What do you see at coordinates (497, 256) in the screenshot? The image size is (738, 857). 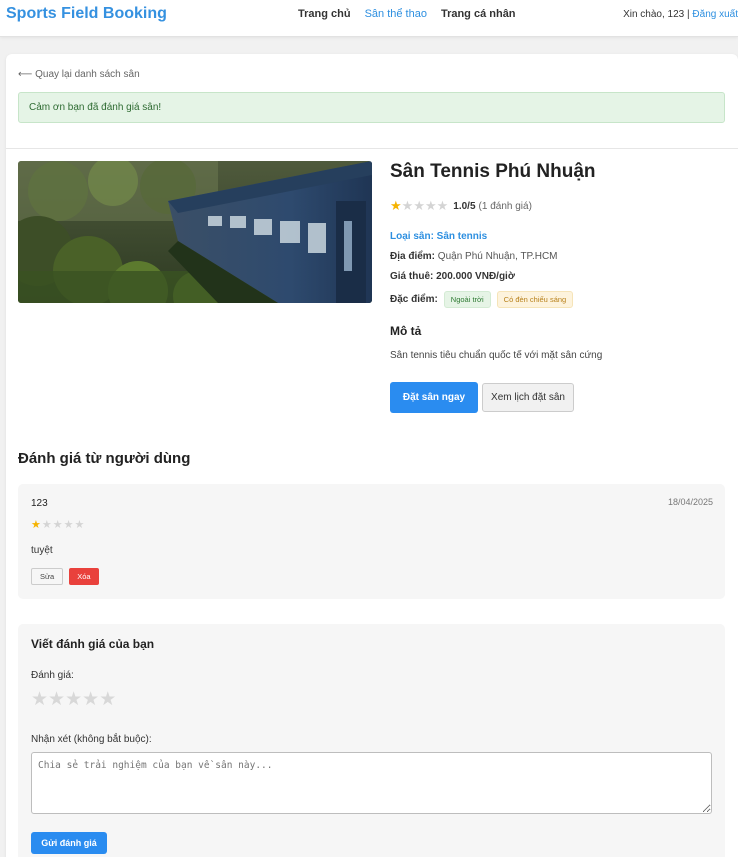 I see `location-value: Quận Phú Nhuận, TP.HCM` at bounding box center [497, 256].